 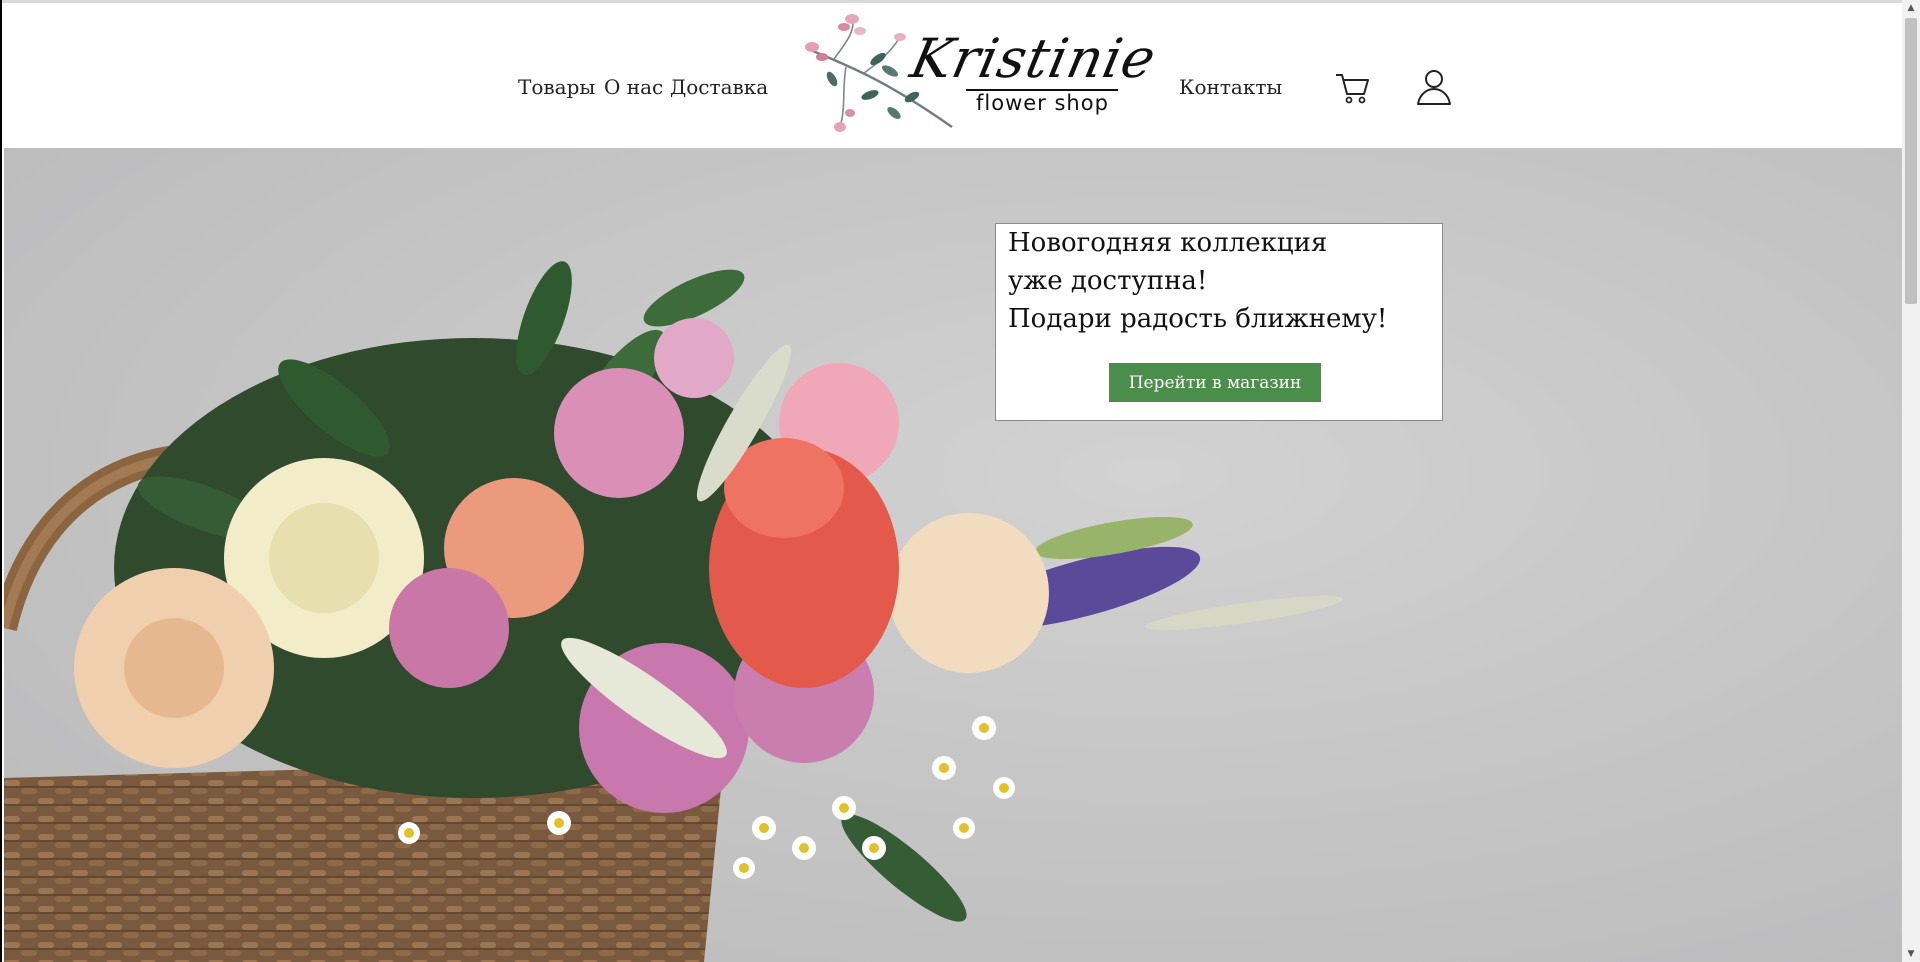 I want to click on promo-line-3: Подари радость ближнему!, so click(x=1198, y=319).